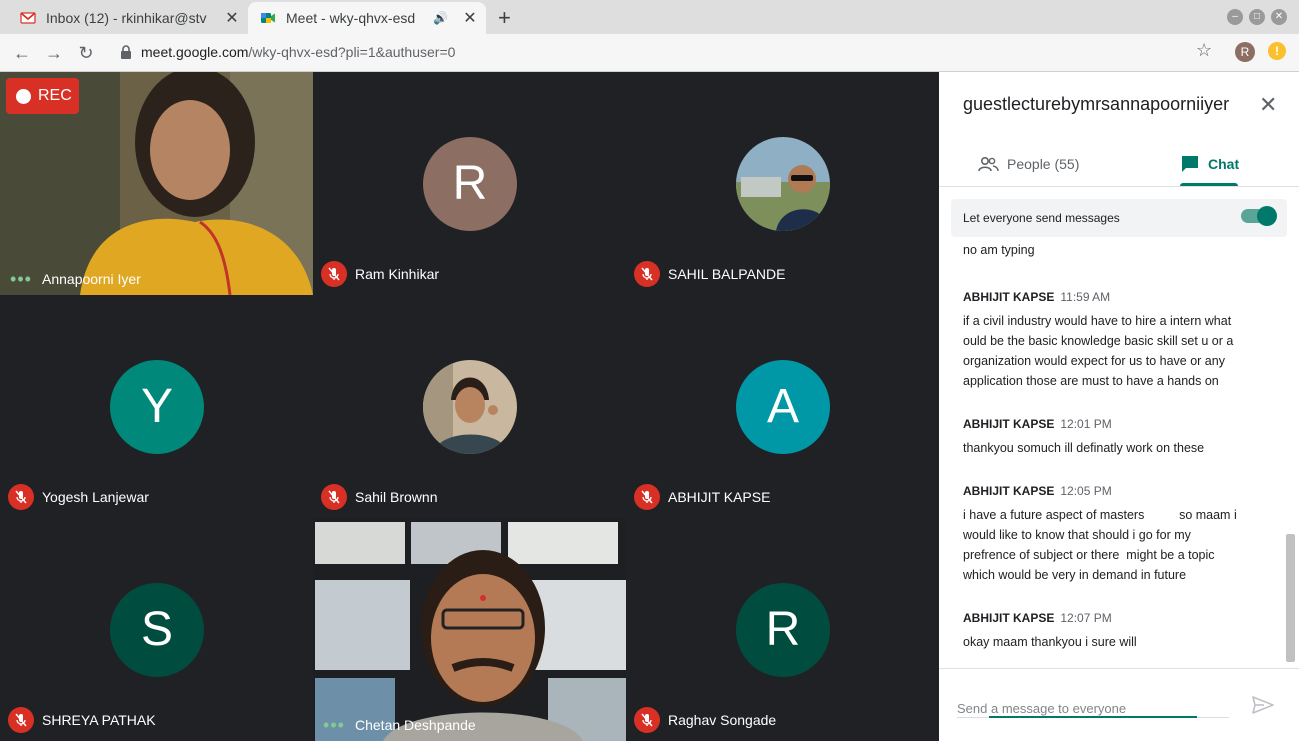 Image resolution: width=1299 pixels, height=741 pixels. Describe the element at coordinates (397, 274) in the screenshot. I see `participant-name: Ram Kinhikar` at that location.